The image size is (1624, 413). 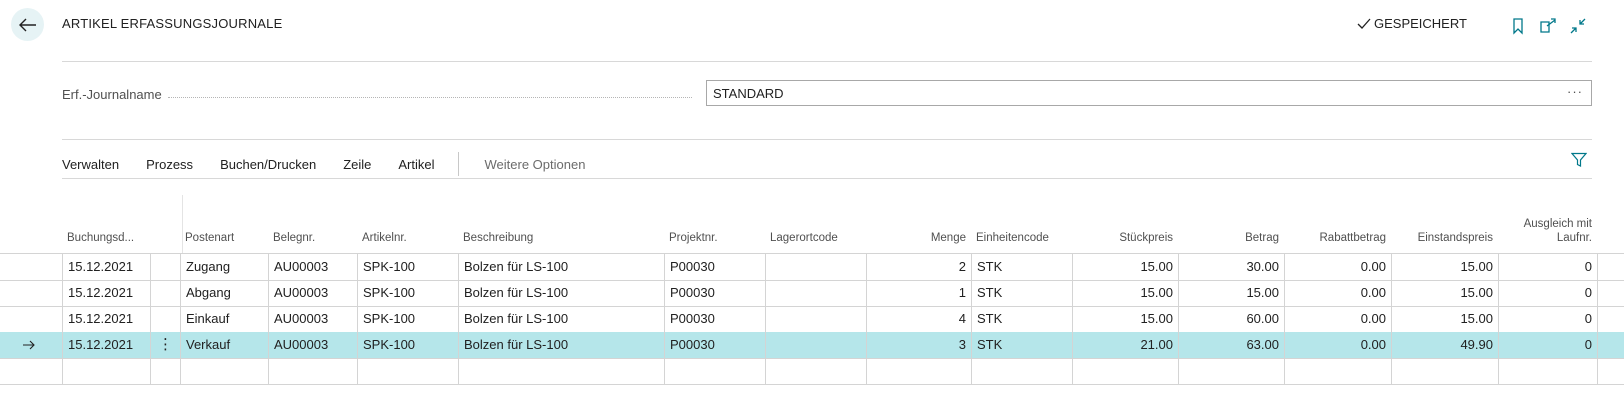 I want to click on action-verwalten: Verwalten, so click(x=90, y=164).